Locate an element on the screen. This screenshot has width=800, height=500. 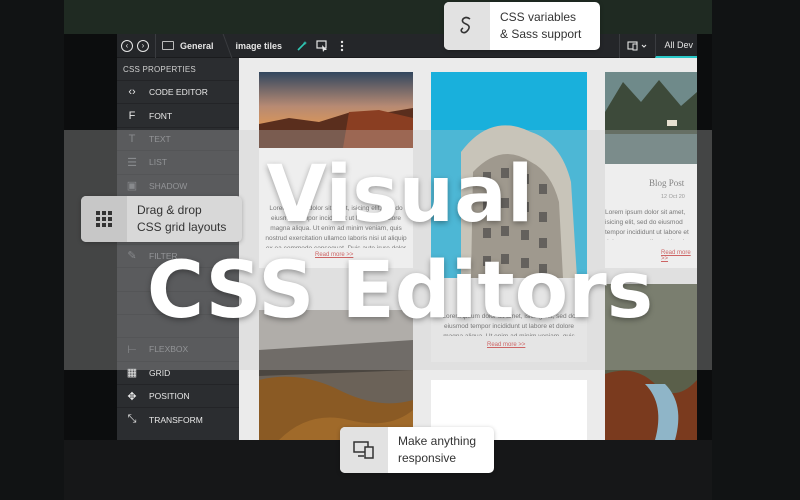
sidebar-item-position: ✥ POSITION is located at coordinates (178, 395).